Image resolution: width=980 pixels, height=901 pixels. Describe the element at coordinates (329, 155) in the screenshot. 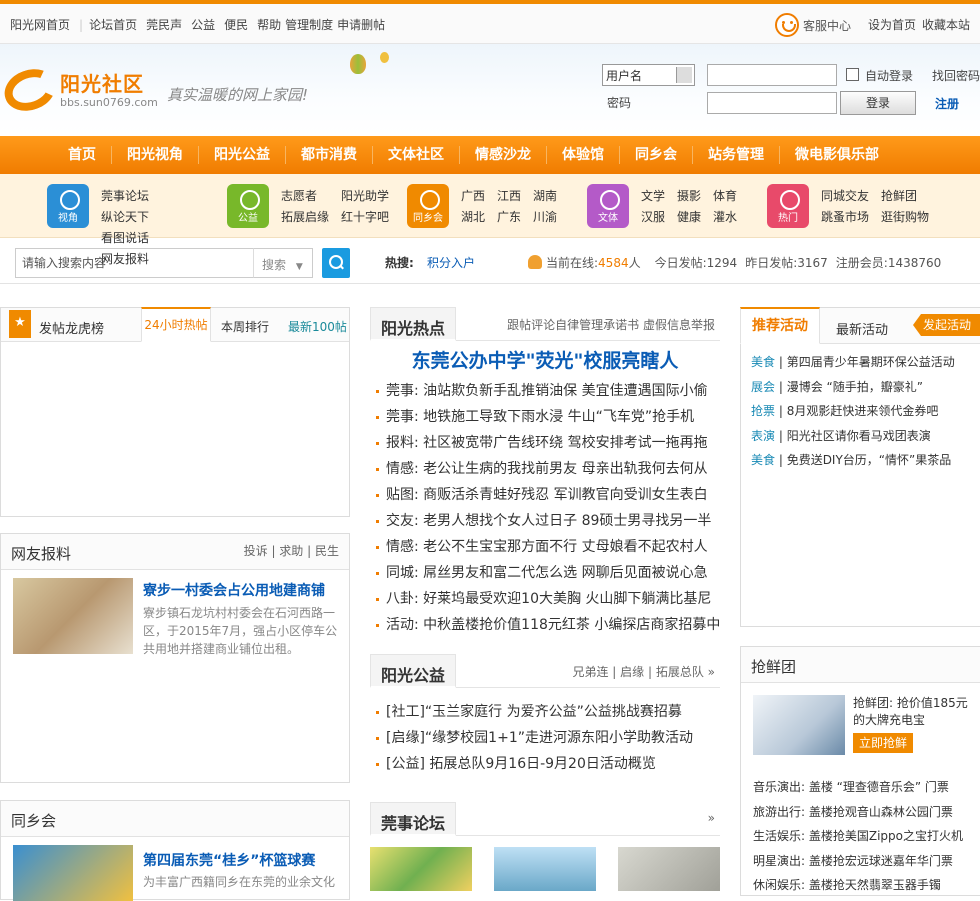

I see `nav-xiaofei: 都市消费` at that location.